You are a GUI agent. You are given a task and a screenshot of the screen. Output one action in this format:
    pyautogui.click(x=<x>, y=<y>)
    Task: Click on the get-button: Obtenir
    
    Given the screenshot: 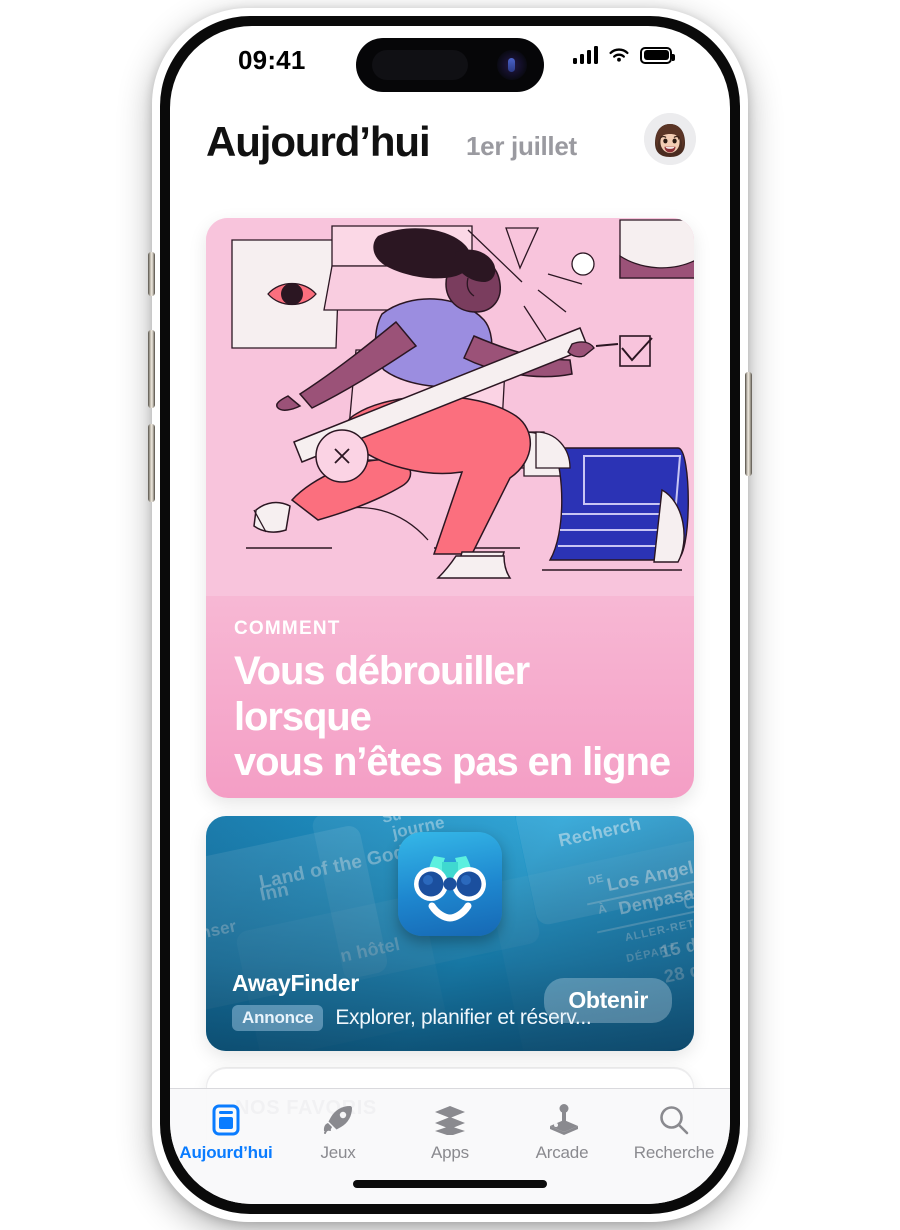 What is the action you would take?
    pyautogui.click(x=608, y=1000)
    